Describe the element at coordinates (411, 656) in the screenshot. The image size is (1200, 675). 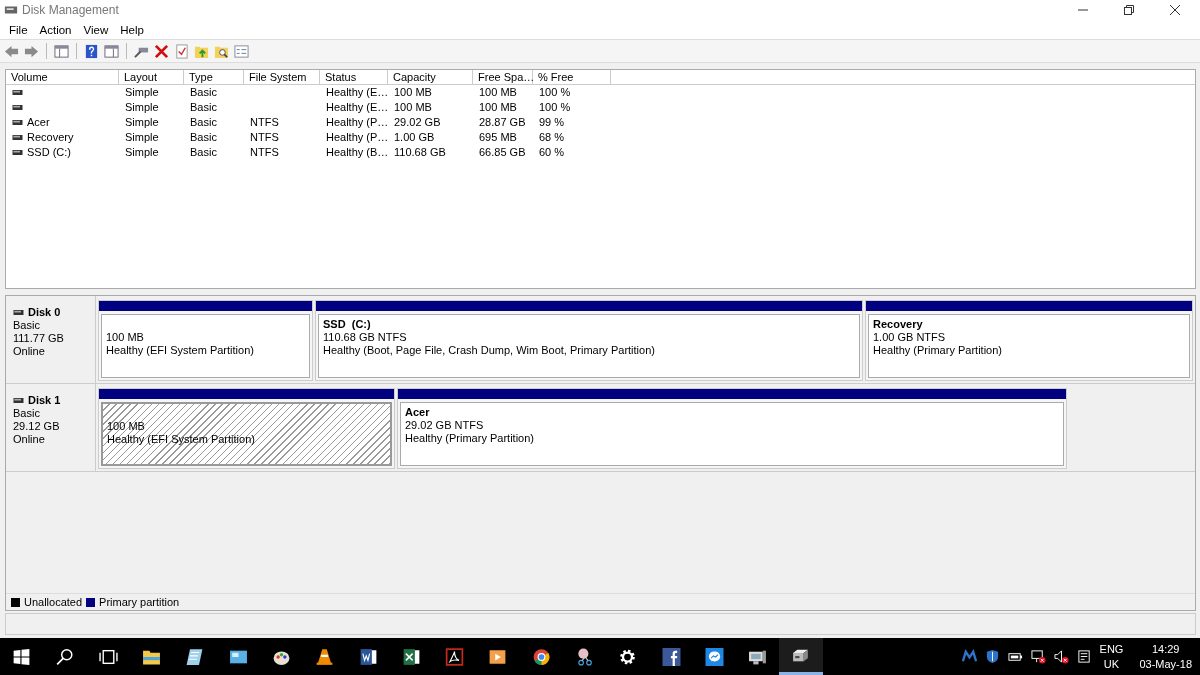
I see `excel-icon` at that location.